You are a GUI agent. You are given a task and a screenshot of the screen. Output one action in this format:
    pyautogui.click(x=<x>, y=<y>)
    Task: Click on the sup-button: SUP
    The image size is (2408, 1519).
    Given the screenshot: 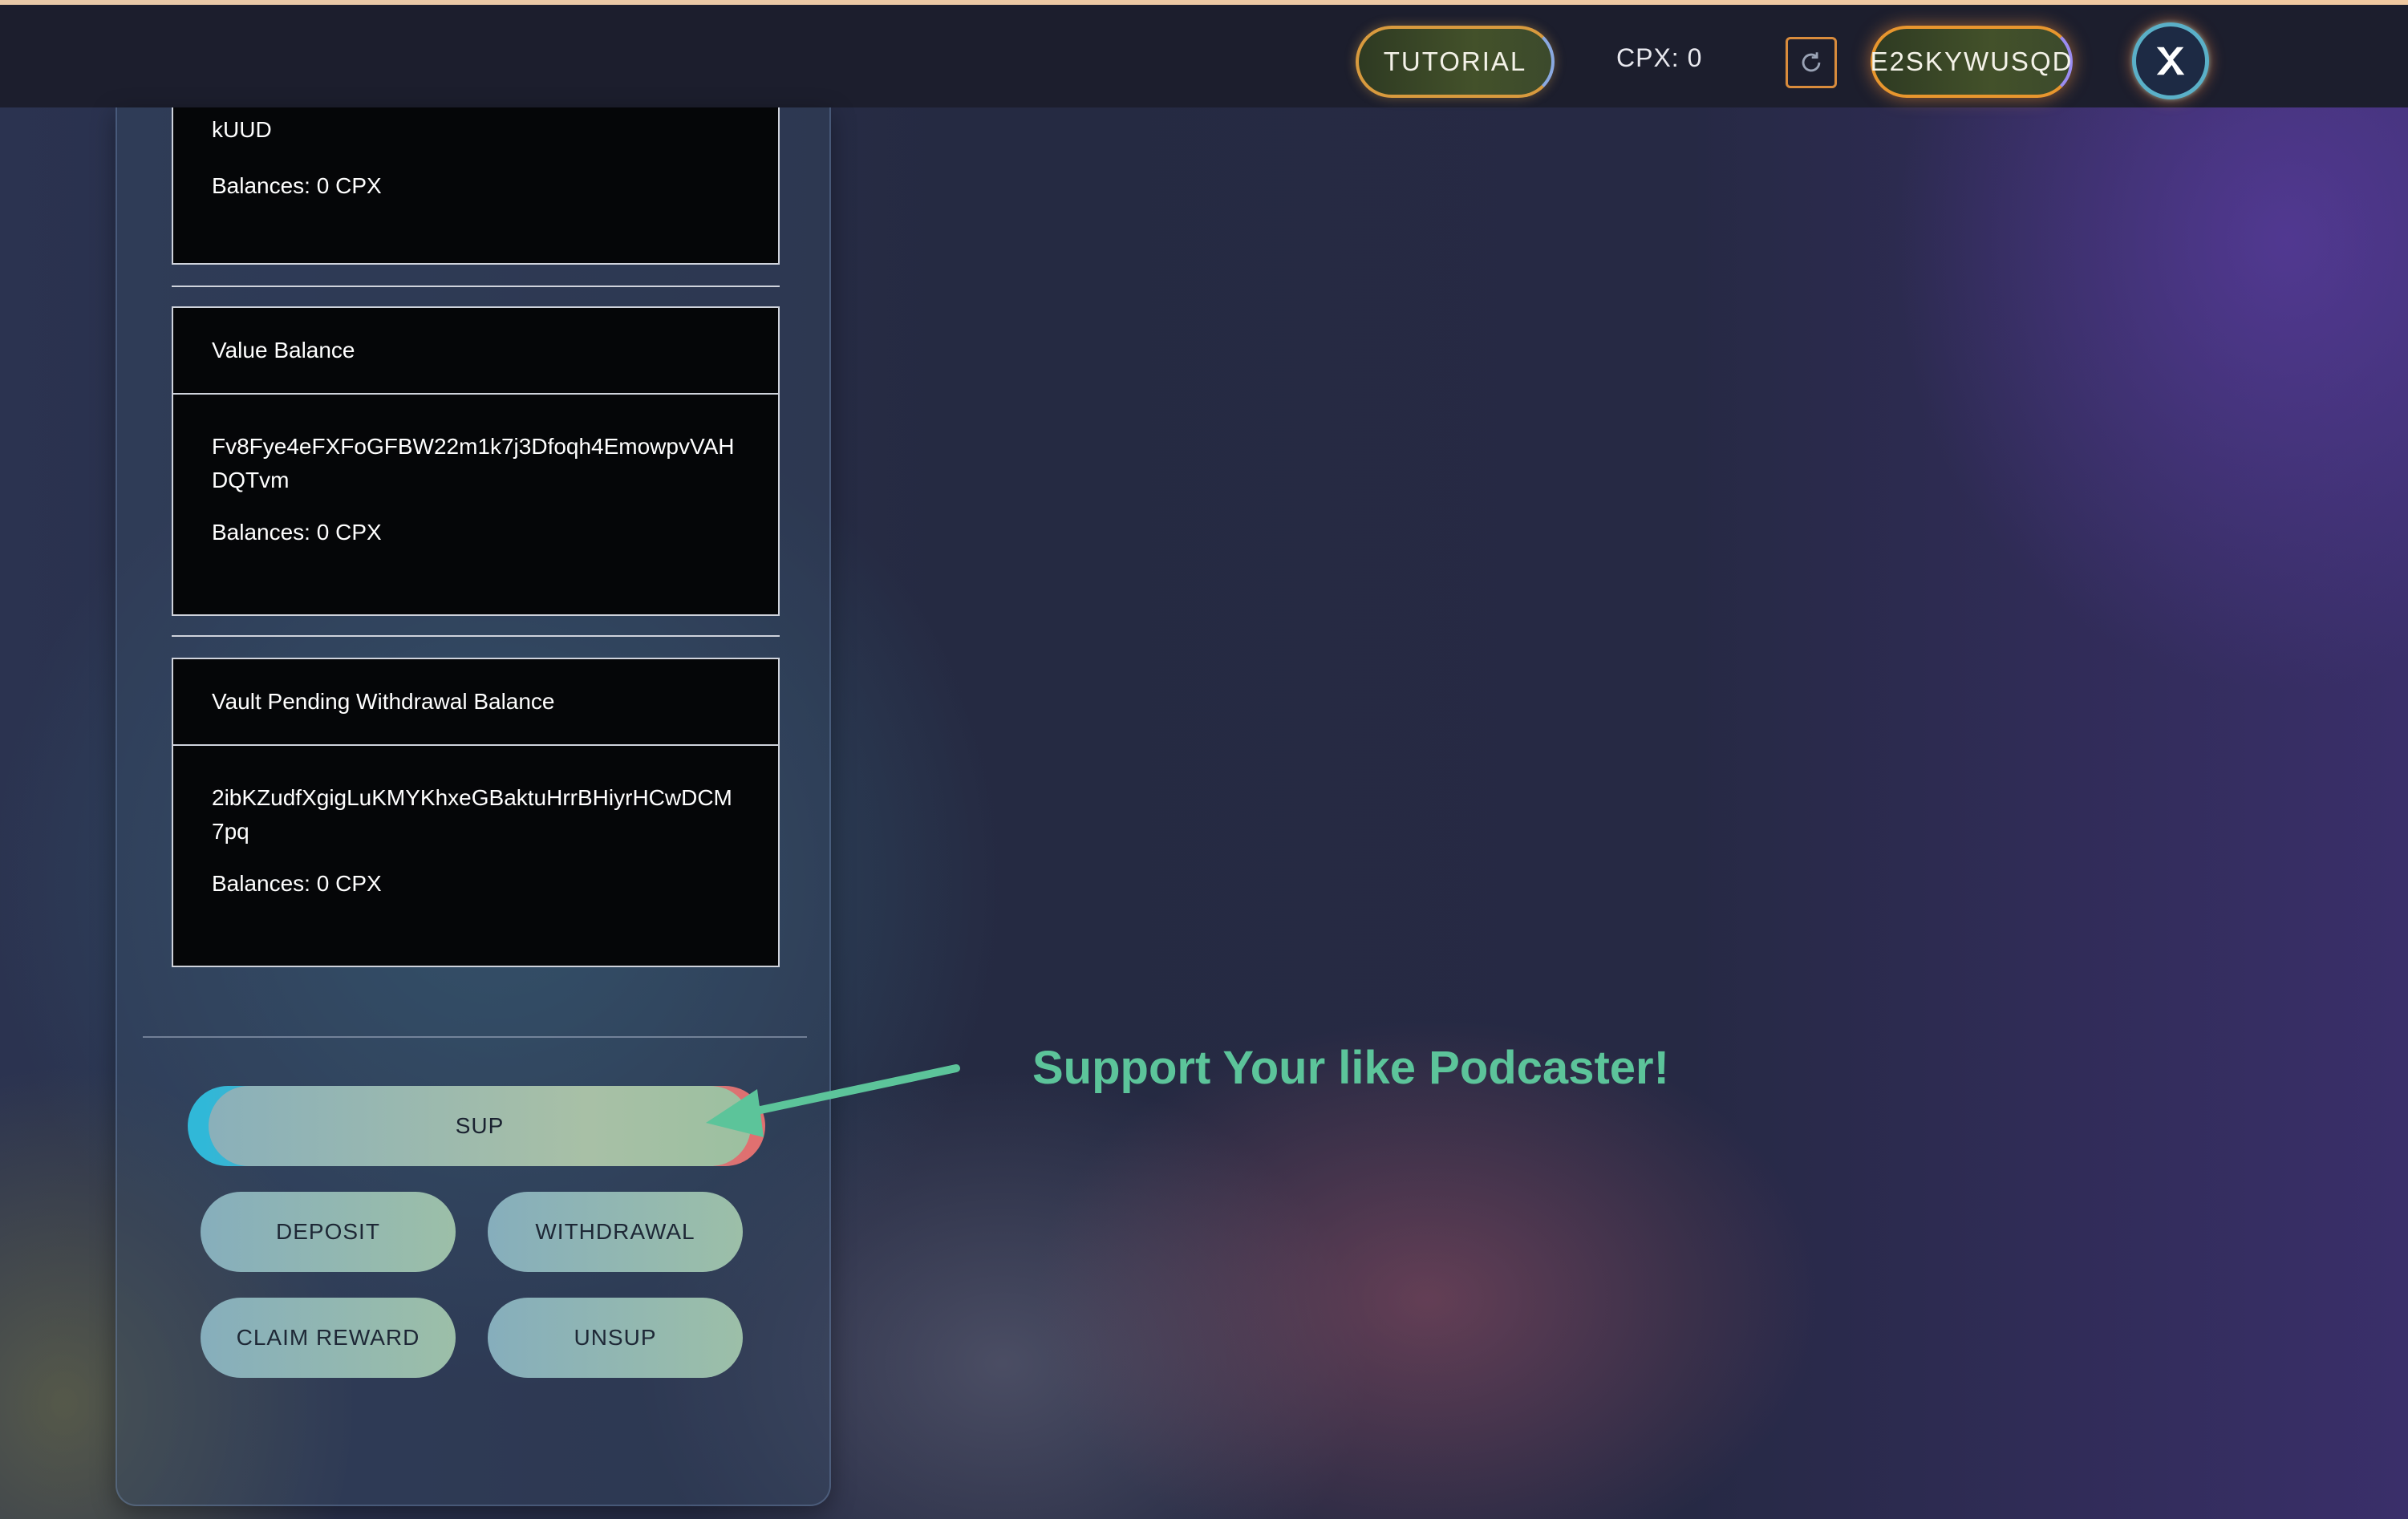 What is the action you would take?
    pyautogui.click(x=476, y=1126)
    